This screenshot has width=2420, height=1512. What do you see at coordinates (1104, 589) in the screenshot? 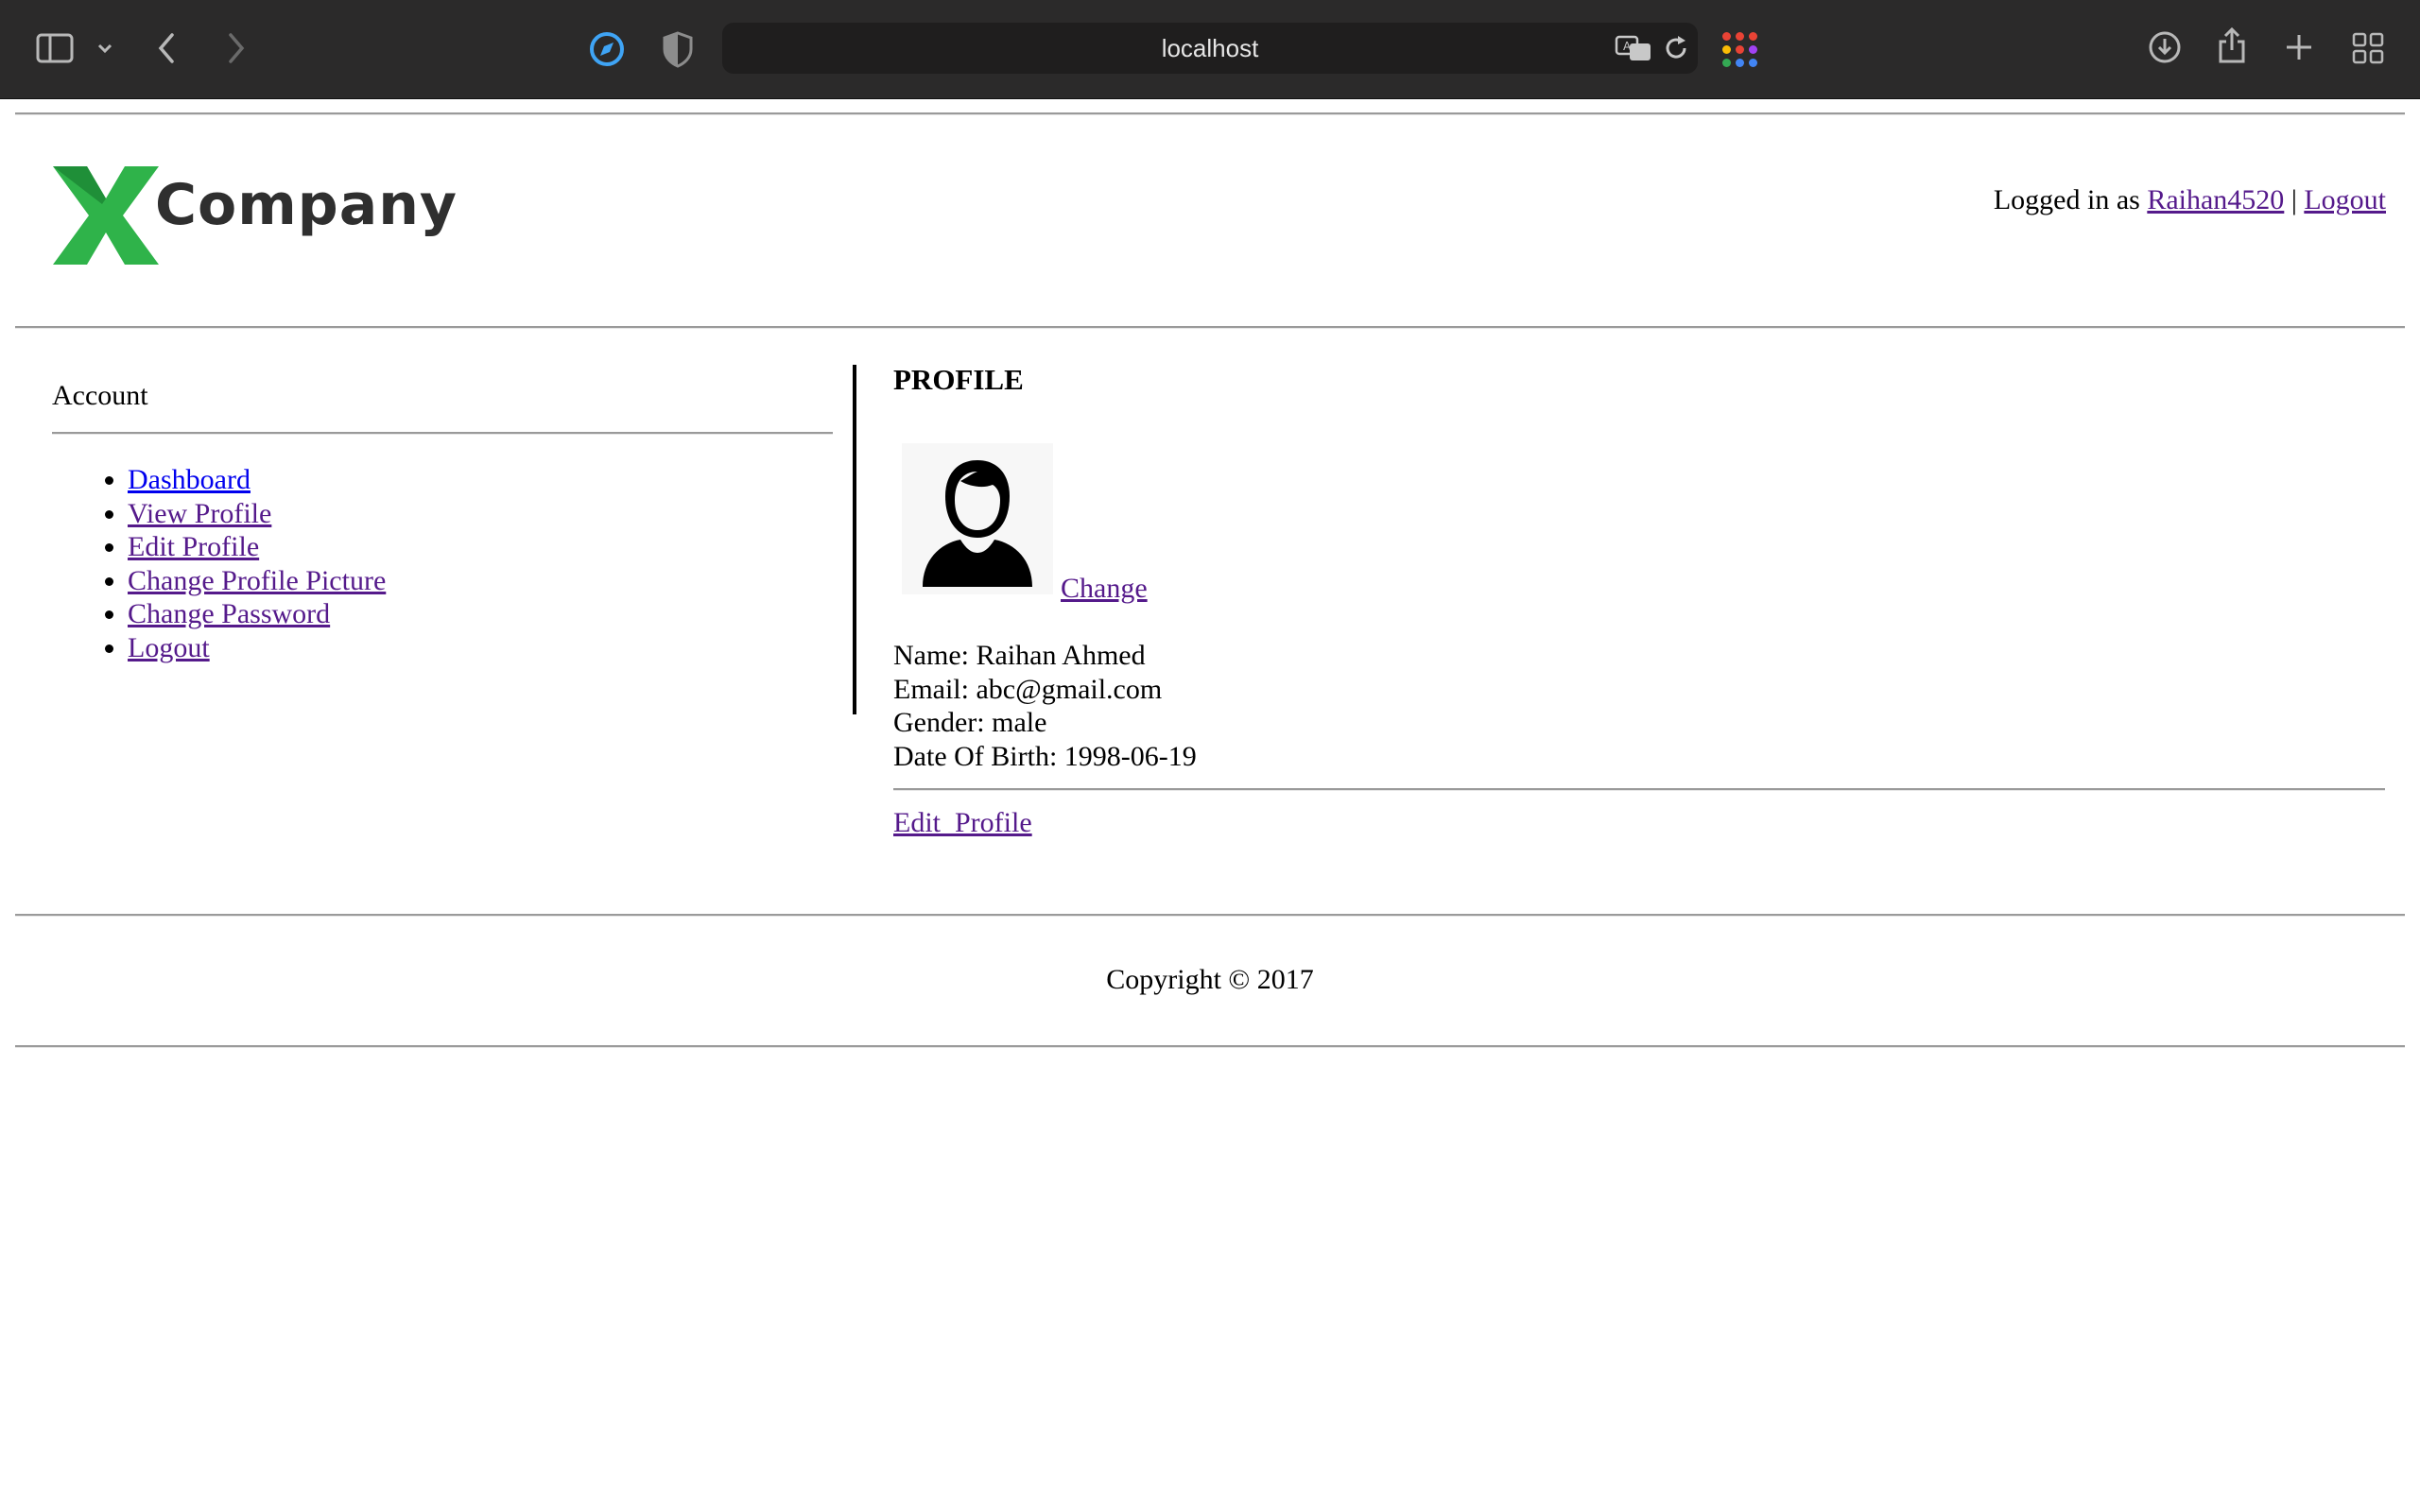
I see `change-picture-inline-link: Change` at bounding box center [1104, 589].